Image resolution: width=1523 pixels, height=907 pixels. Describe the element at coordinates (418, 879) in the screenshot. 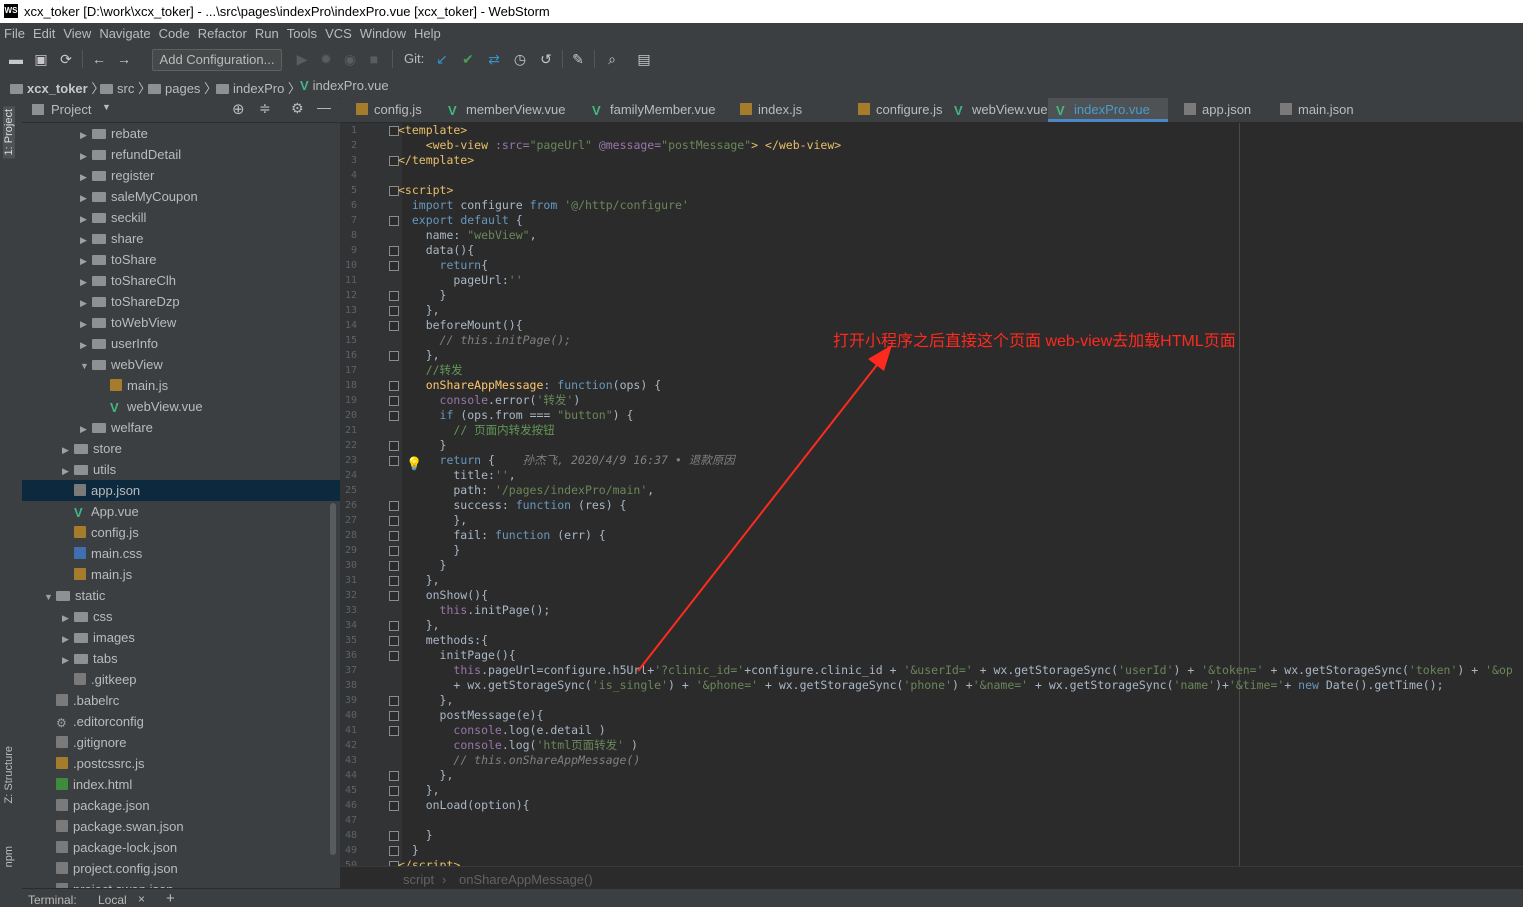

I see `crumb-script: script` at that location.